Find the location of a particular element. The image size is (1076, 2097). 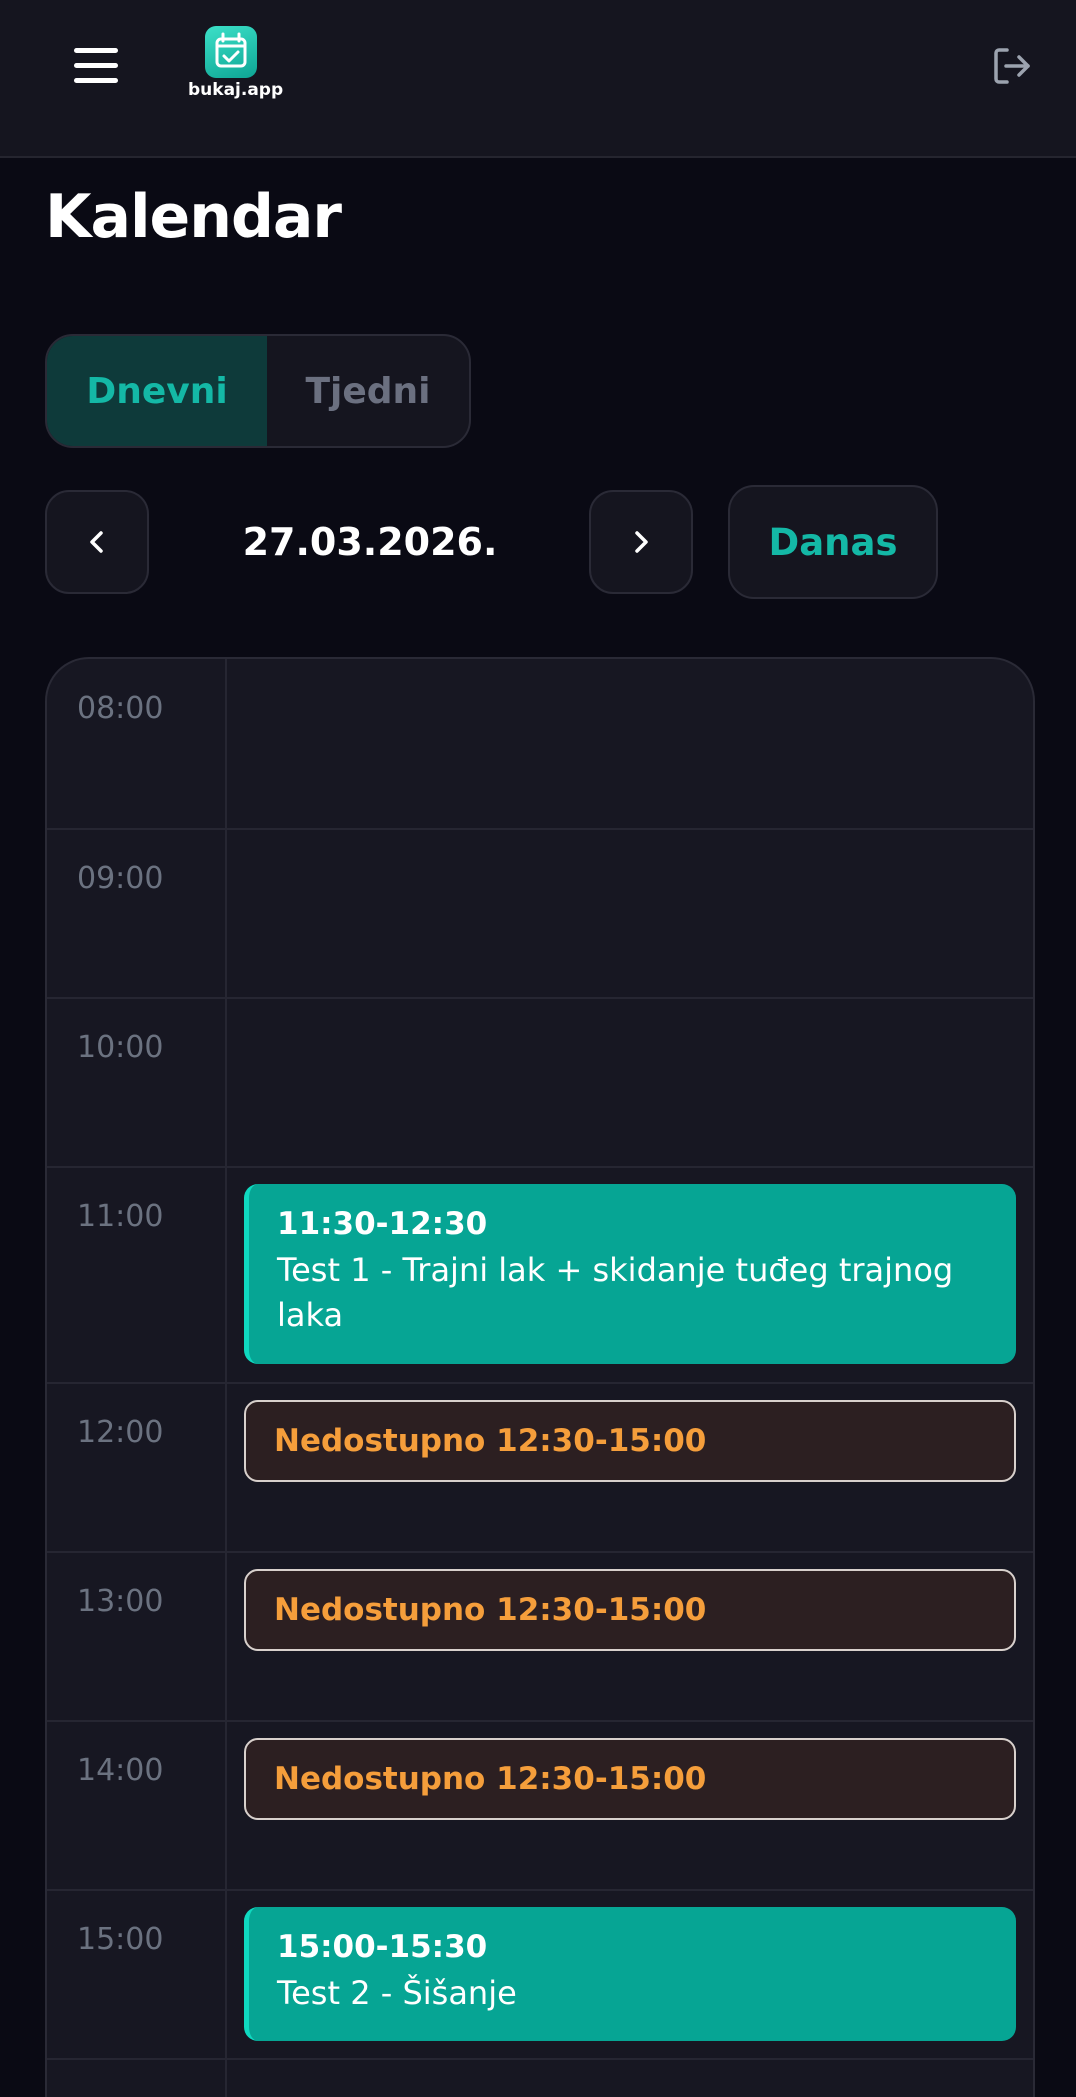

tab-weekly: Tjedni is located at coordinates (368, 391).